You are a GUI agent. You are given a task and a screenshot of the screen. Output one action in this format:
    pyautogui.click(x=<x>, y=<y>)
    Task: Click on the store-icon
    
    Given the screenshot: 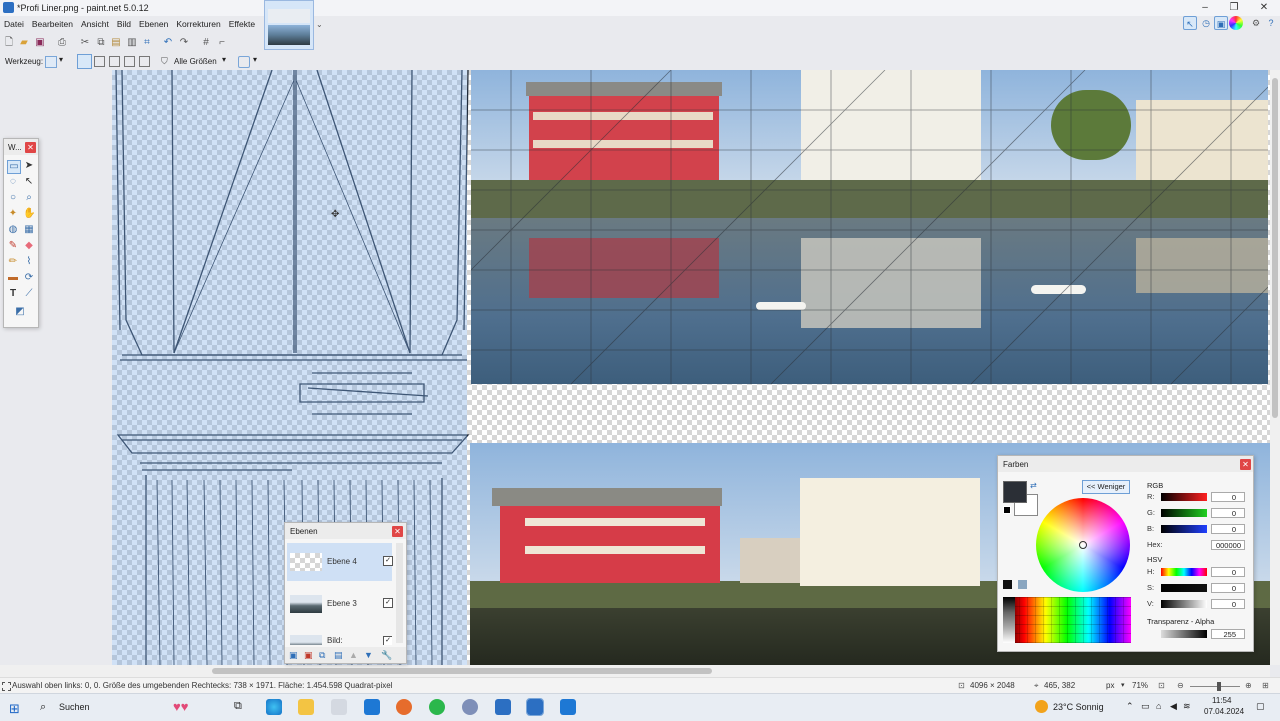 What is the action you would take?
    pyautogui.click(x=339, y=707)
    